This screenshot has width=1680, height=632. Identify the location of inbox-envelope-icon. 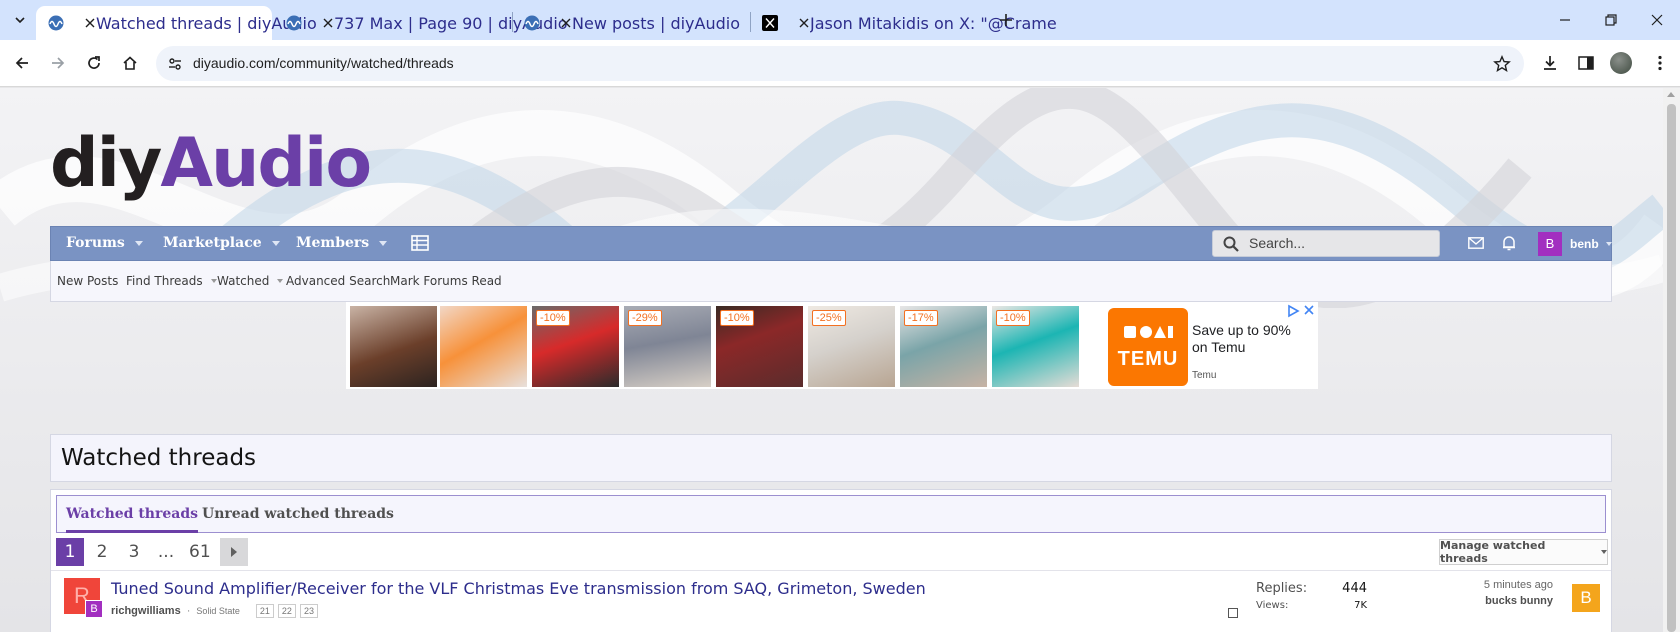
(1476, 243).